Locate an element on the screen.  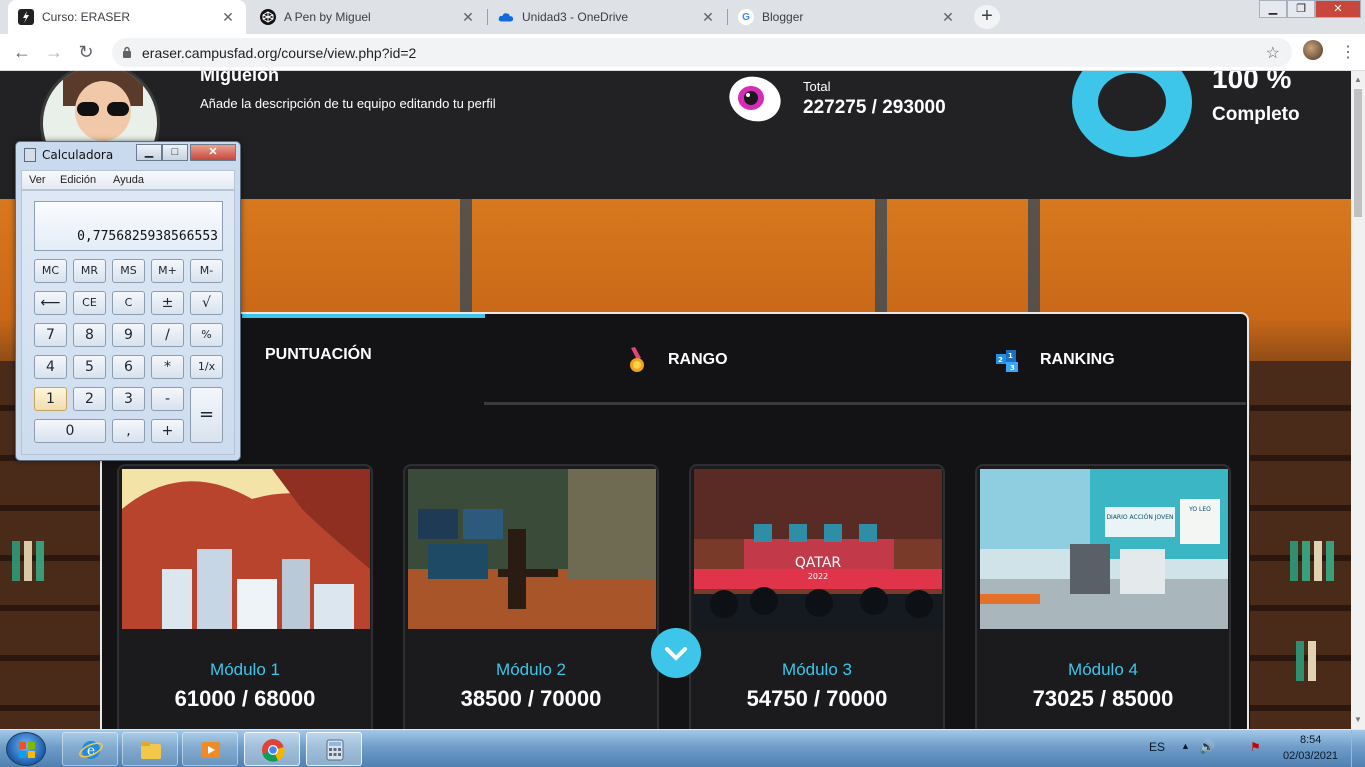
chrome-icon is located at coordinates (273, 750).